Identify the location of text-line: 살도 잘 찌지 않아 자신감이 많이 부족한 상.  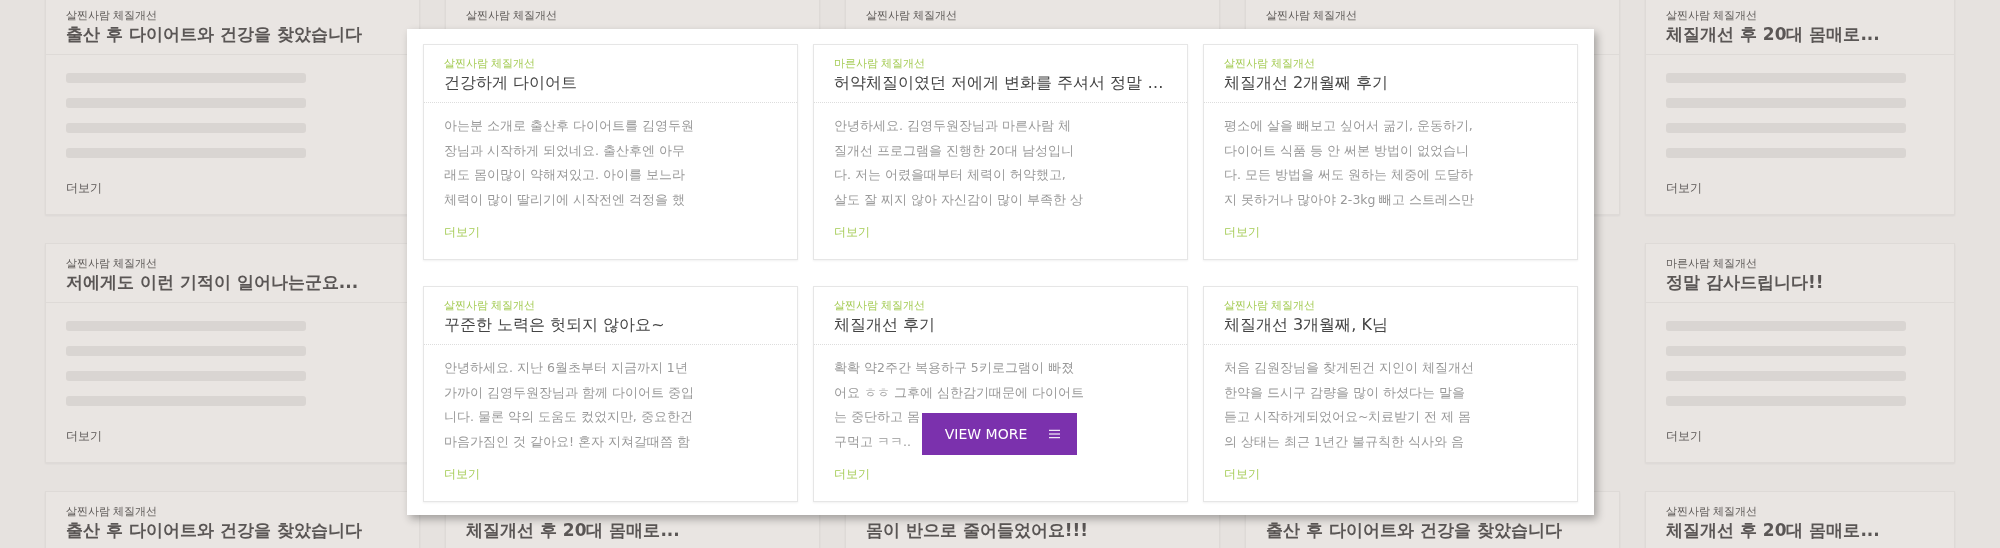
(958, 199).